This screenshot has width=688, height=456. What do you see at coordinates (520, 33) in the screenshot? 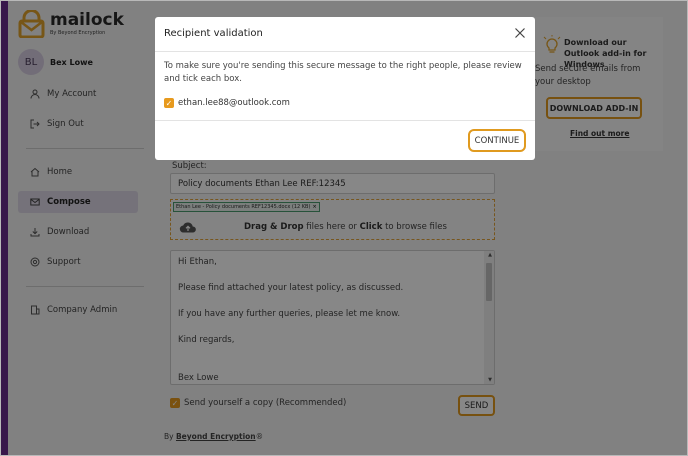
I see `close-icon` at bounding box center [520, 33].